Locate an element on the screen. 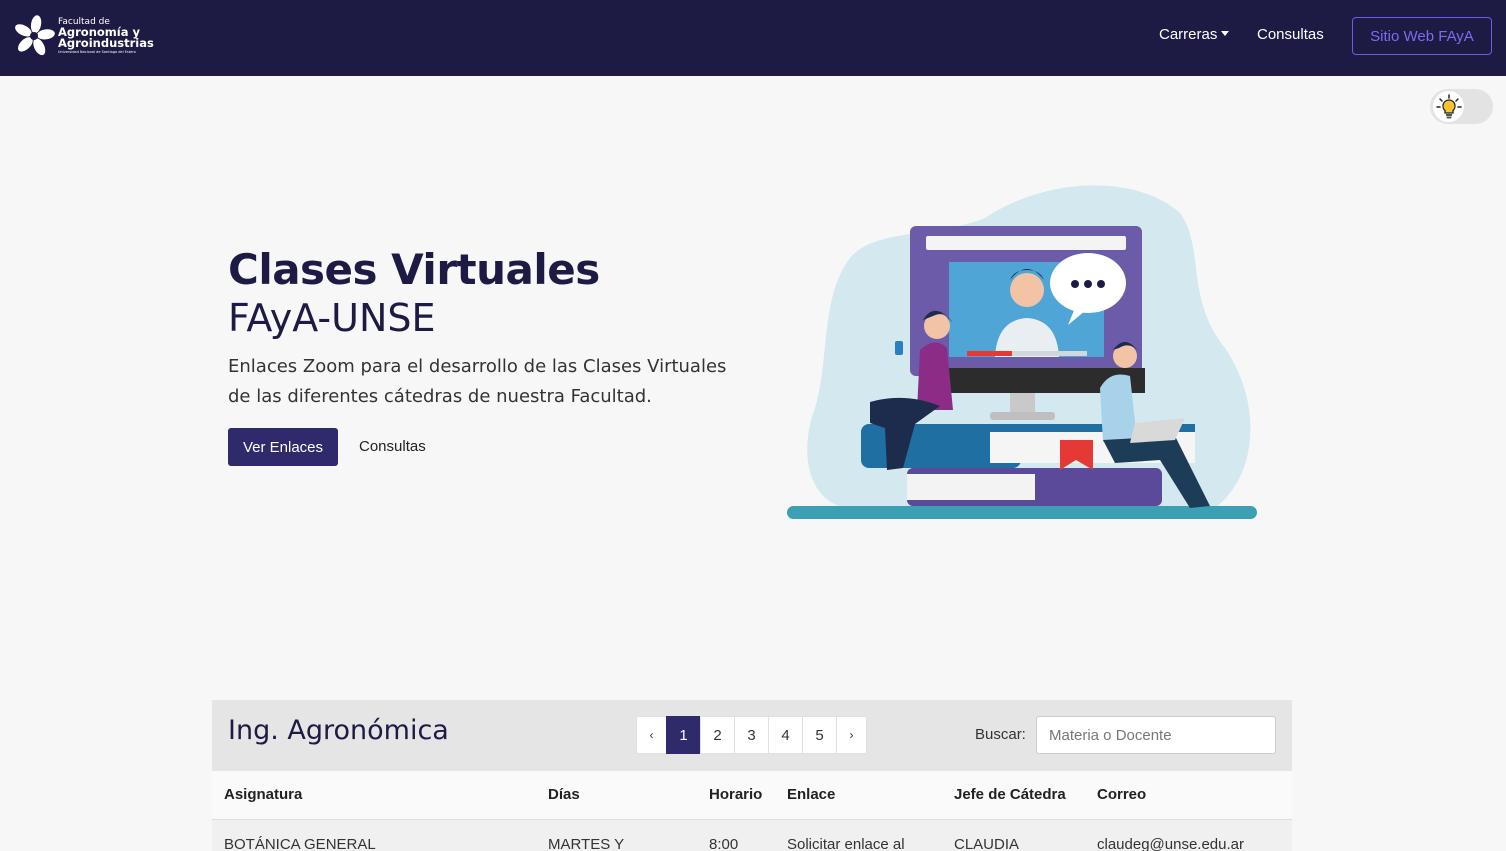 The image size is (1506, 851). cell-horario: 8:00 is located at coordinates (724, 843).